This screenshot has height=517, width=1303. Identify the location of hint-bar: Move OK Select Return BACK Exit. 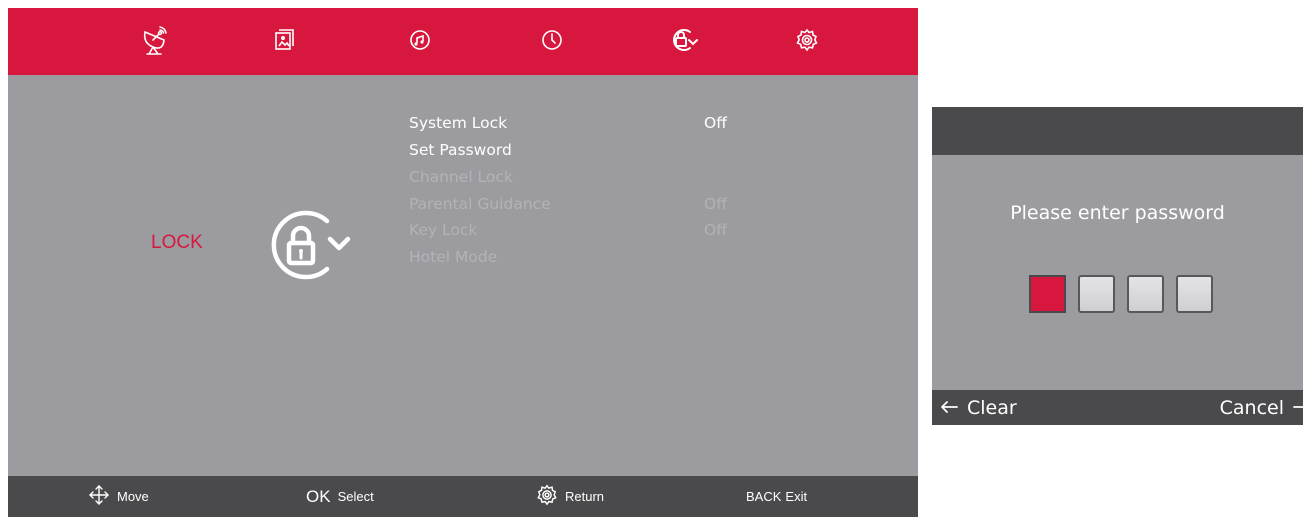
(463, 496).